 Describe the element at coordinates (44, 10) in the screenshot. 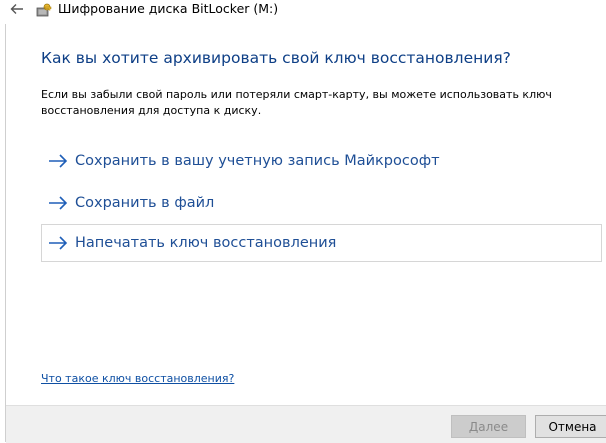

I see `bitlocker-key-icon` at that location.